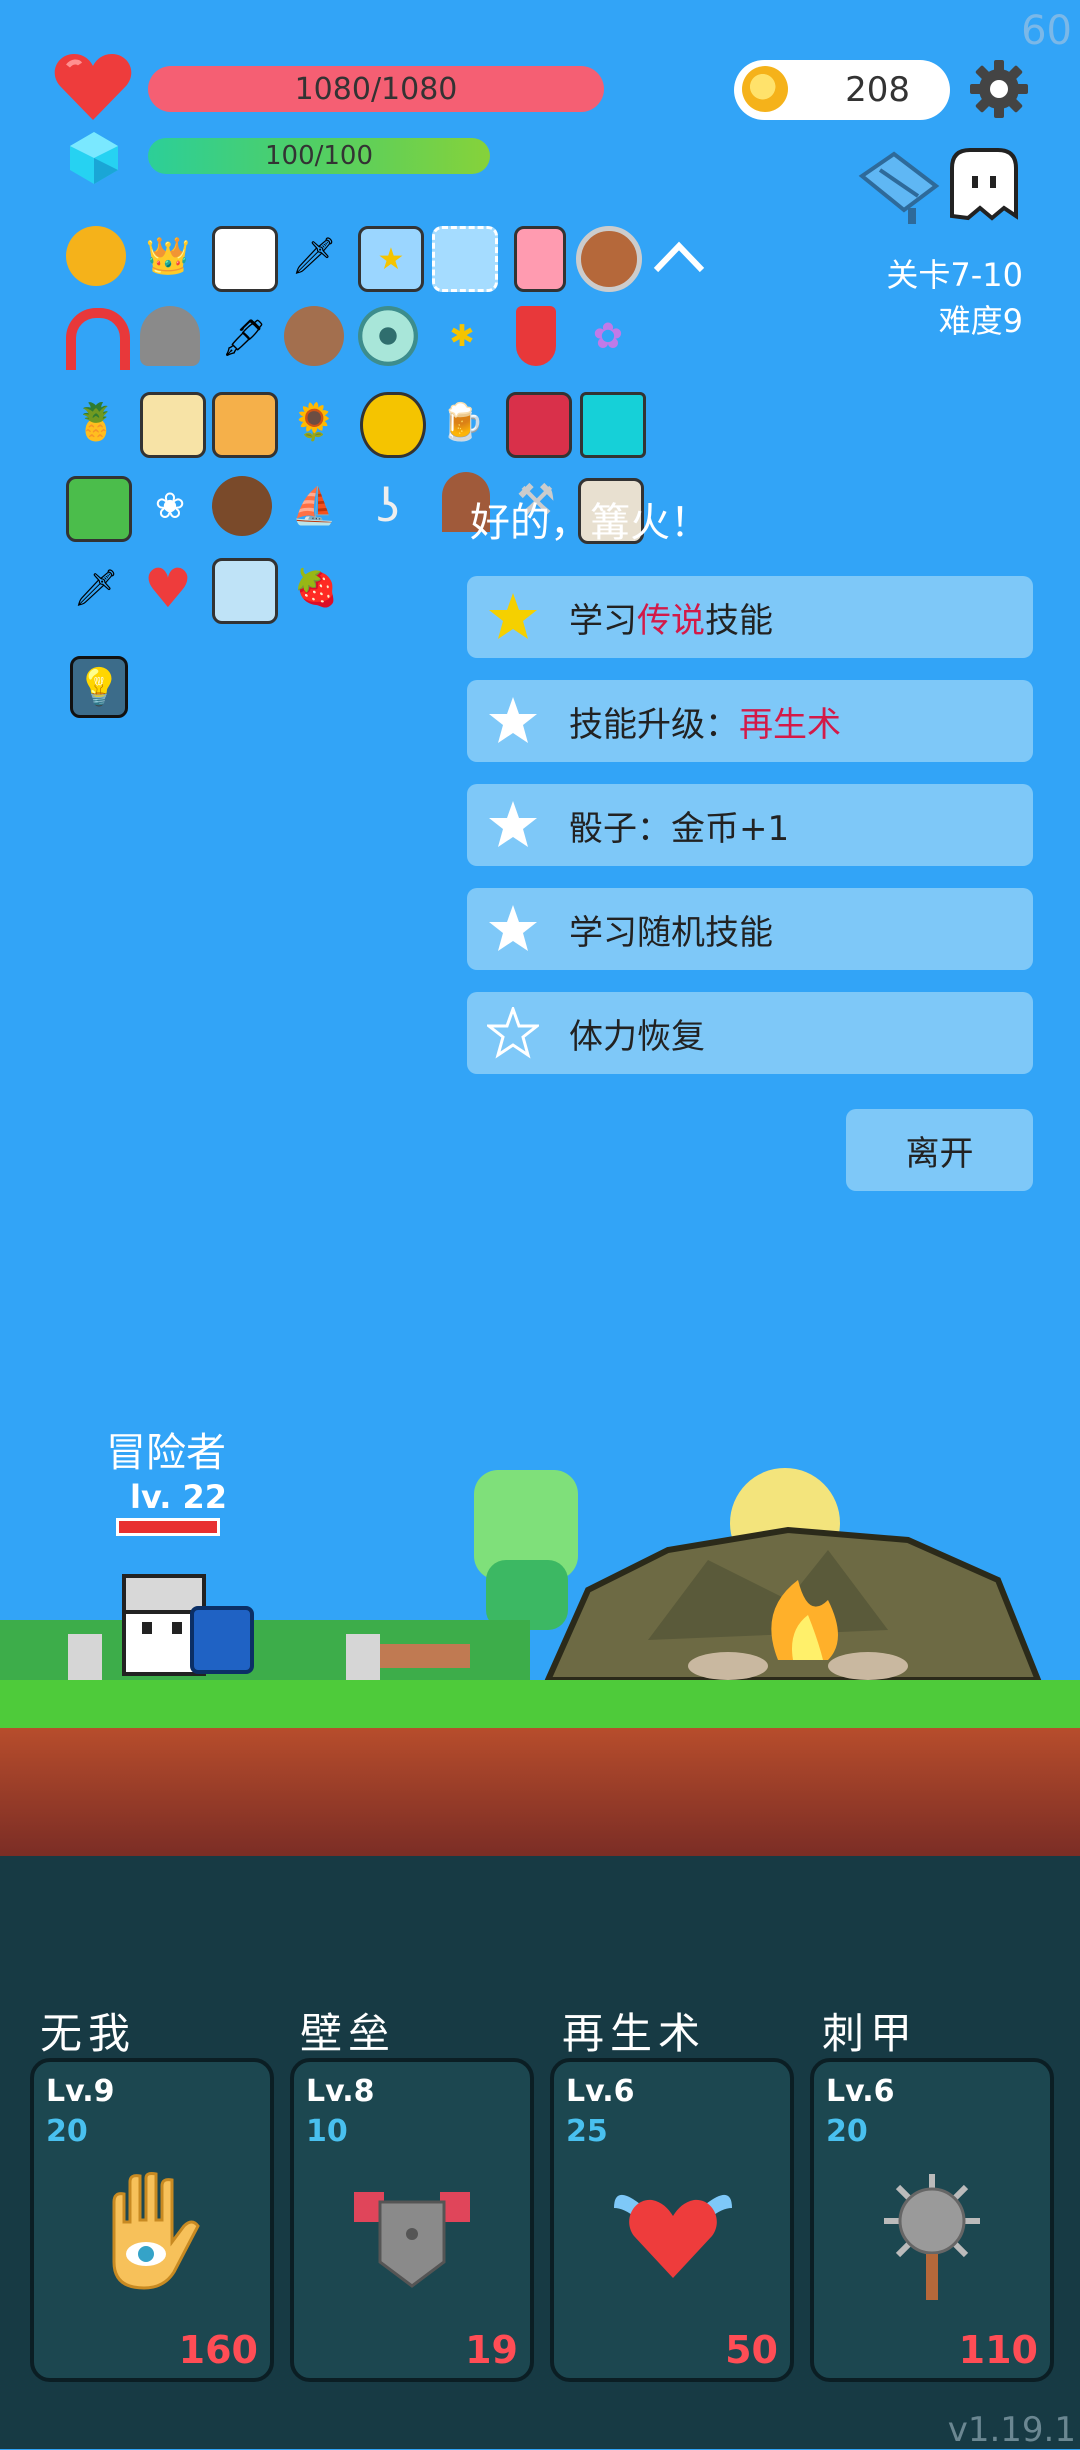 This screenshot has height=2450, width=1080. I want to click on skill-card-3: Lv.6 25 50, so click(672, 2220).